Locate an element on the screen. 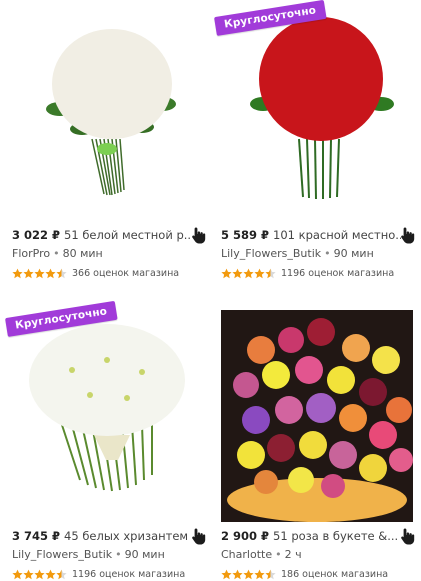  white-roses-image is located at coordinates (111, 112).